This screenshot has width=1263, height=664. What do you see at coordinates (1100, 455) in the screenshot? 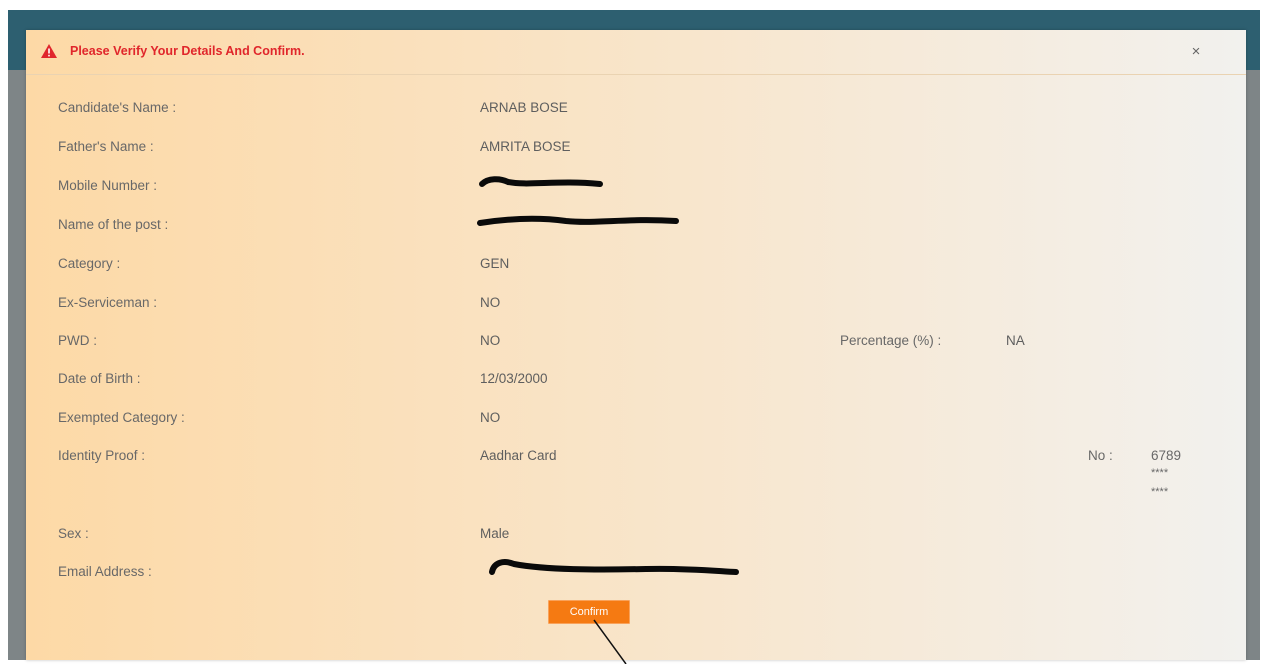
I see `identity-number-label: No :` at bounding box center [1100, 455].